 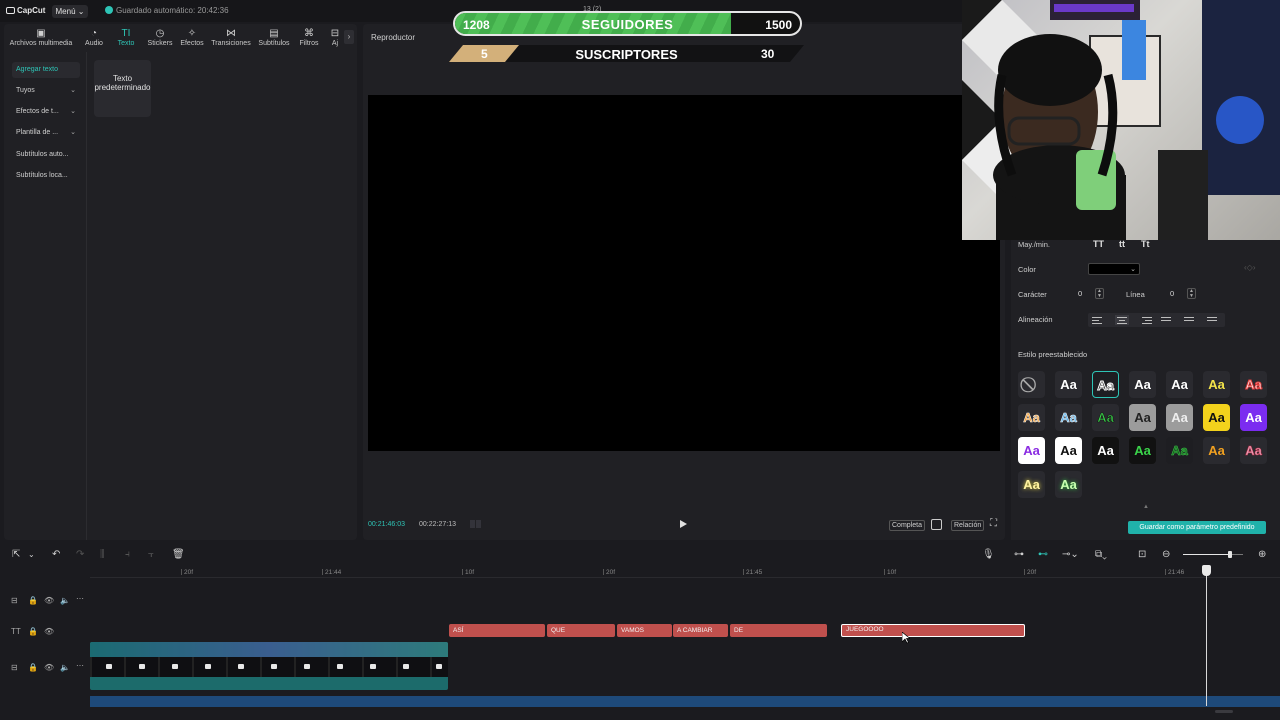 What do you see at coordinates (933, 630) in the screenshot?
I see `text-clip-selected: JUEGOOOO` at bounding box center [933, 630].